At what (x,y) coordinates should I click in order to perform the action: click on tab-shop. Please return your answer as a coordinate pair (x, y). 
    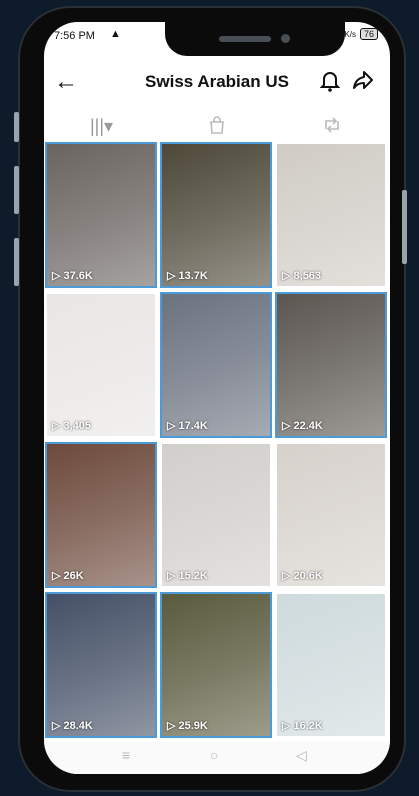
    Looking at the image, I should click on (216, 129).